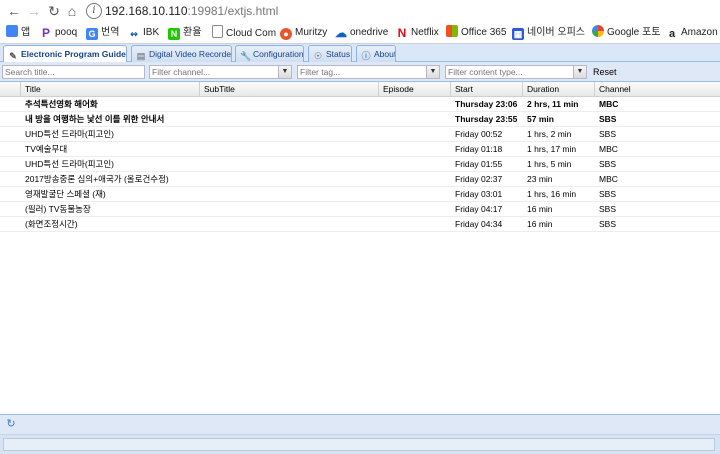 Image resolution: width=720 pixels, height=454 pixels. Describe the element at coordinates (479, 179) in the screenshot. I see `cell-start: Friday 02:37` at that location.